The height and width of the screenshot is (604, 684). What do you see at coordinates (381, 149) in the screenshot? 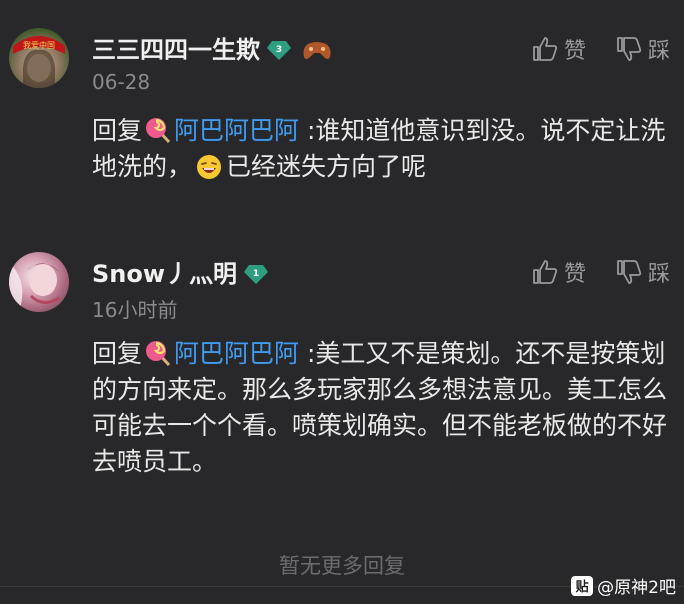
I see `comment-body: 回复 阿巴阿巴阿 :谁知道他意识到没。说不定让洗地洗的， 已经迷失方向了呢` at bounding box center [381, 149].